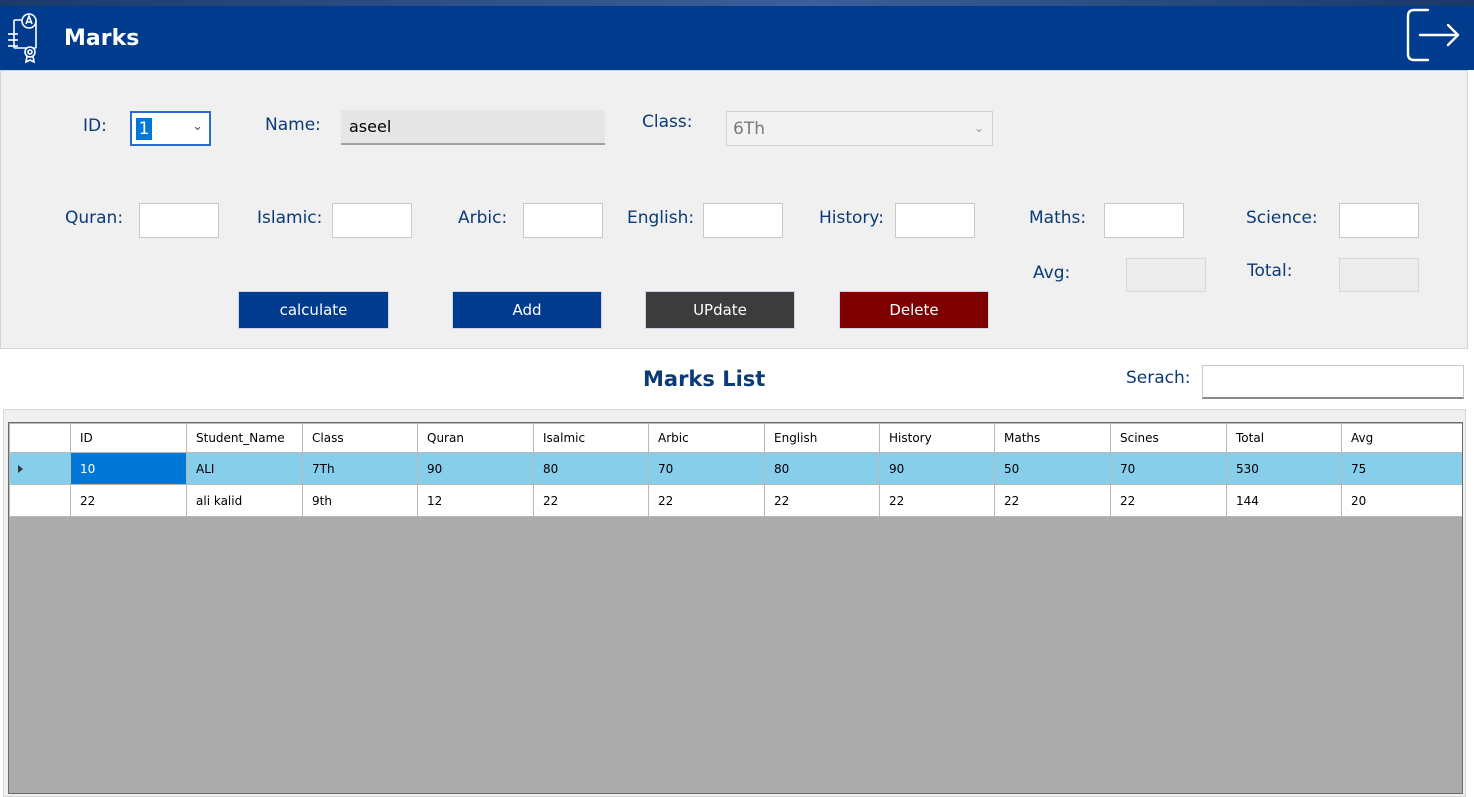  I want to click on row-header-corner, so click(40, 438).